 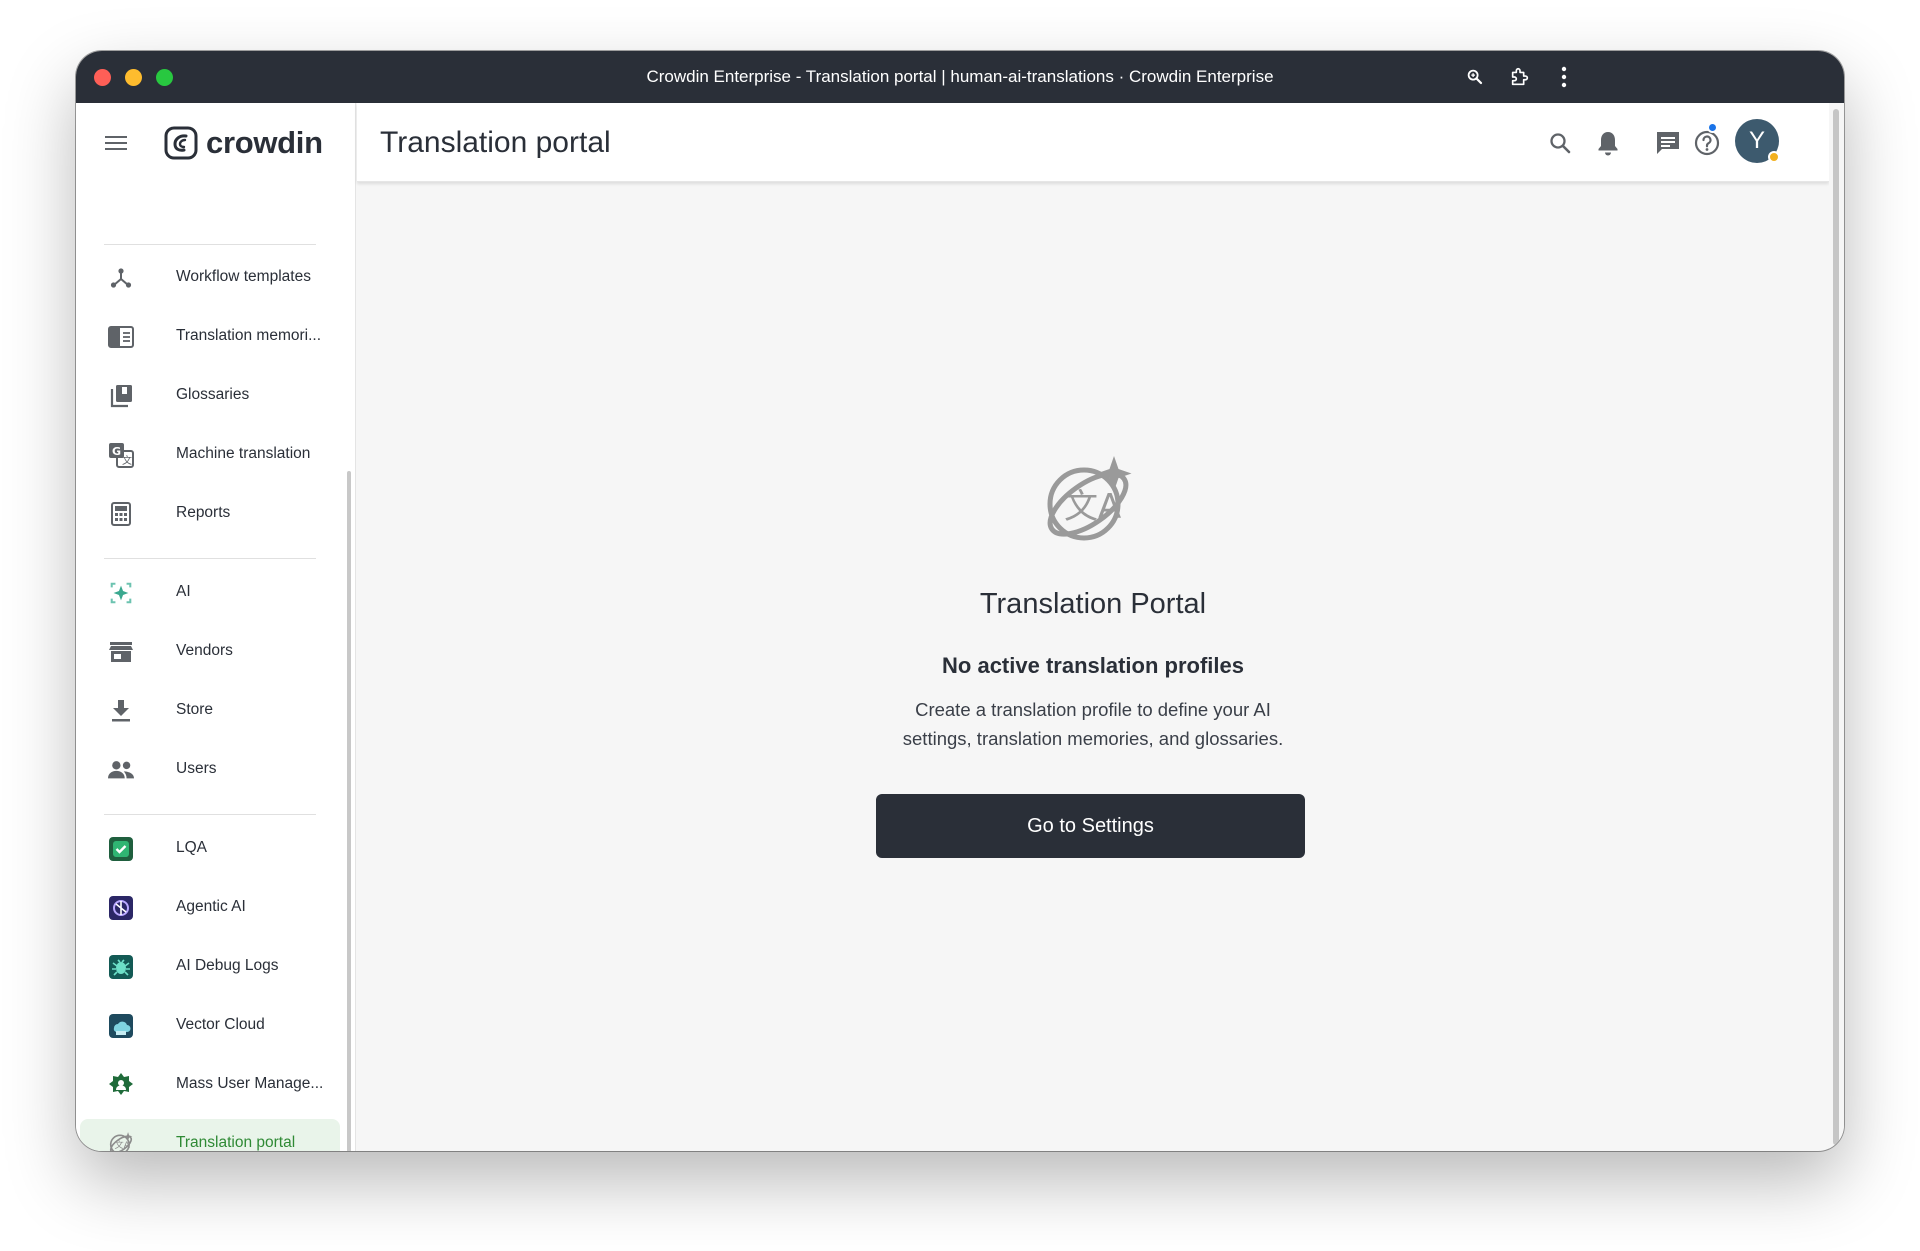 I want to click on store-icon, so click(x=121, y=711).